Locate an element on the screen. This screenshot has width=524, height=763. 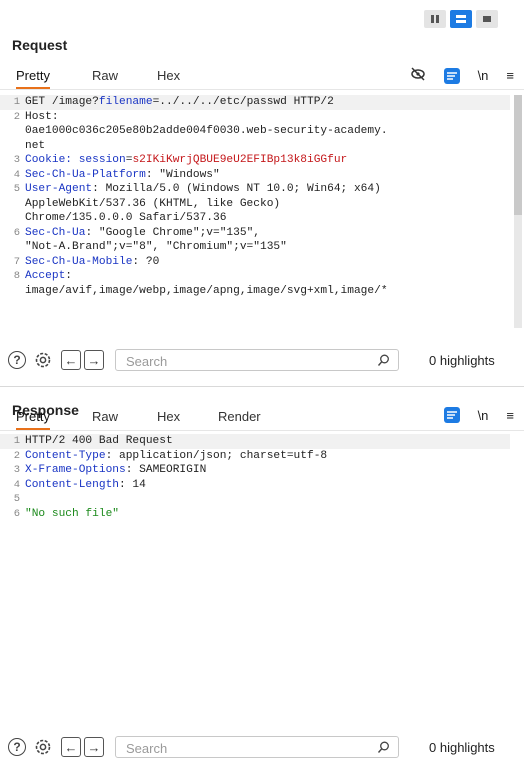
response-tools: \n ≡ is located at coordinates (478, 415).